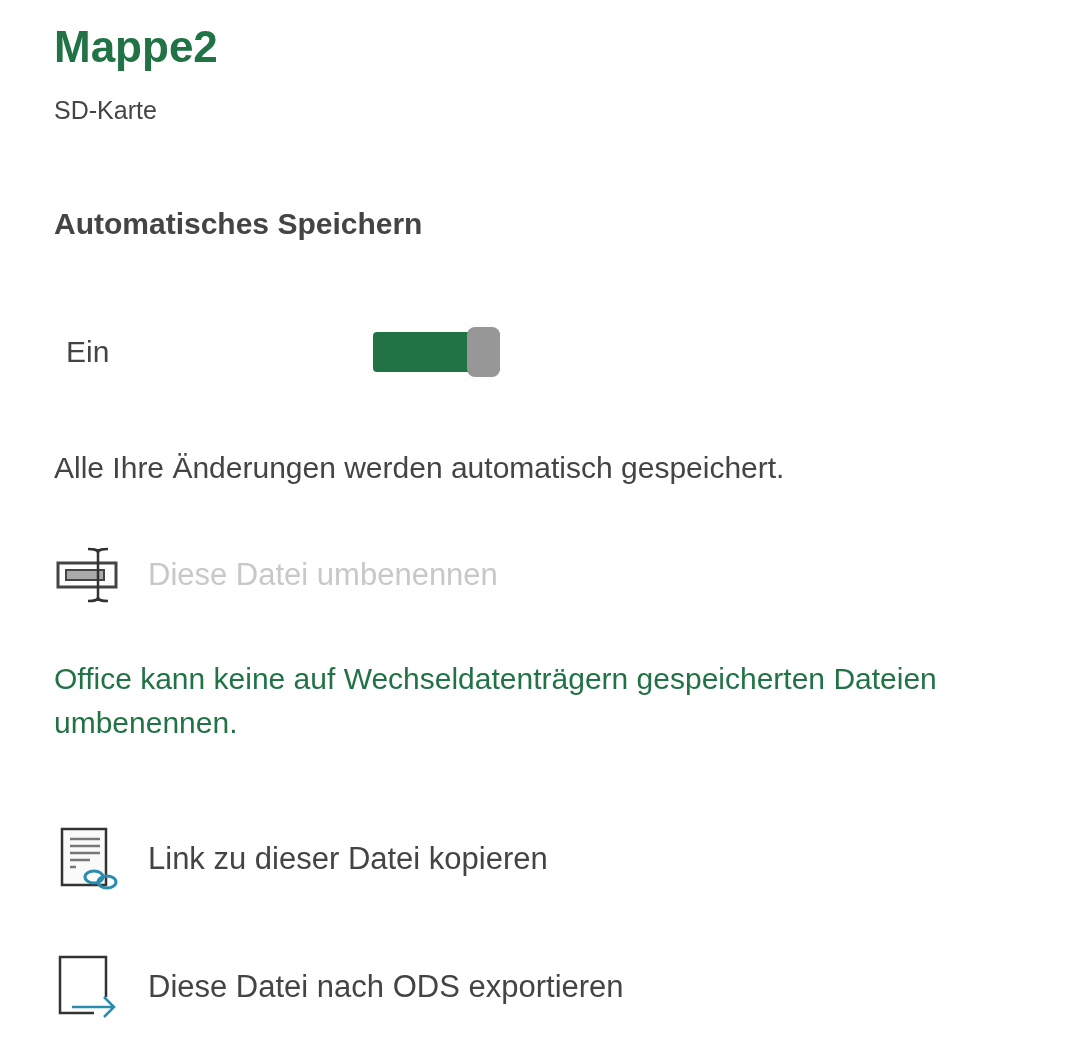 The width and height of the screenshot is (1080, 1053). I want to click on document-title: Mappe2, so click(136, 47).